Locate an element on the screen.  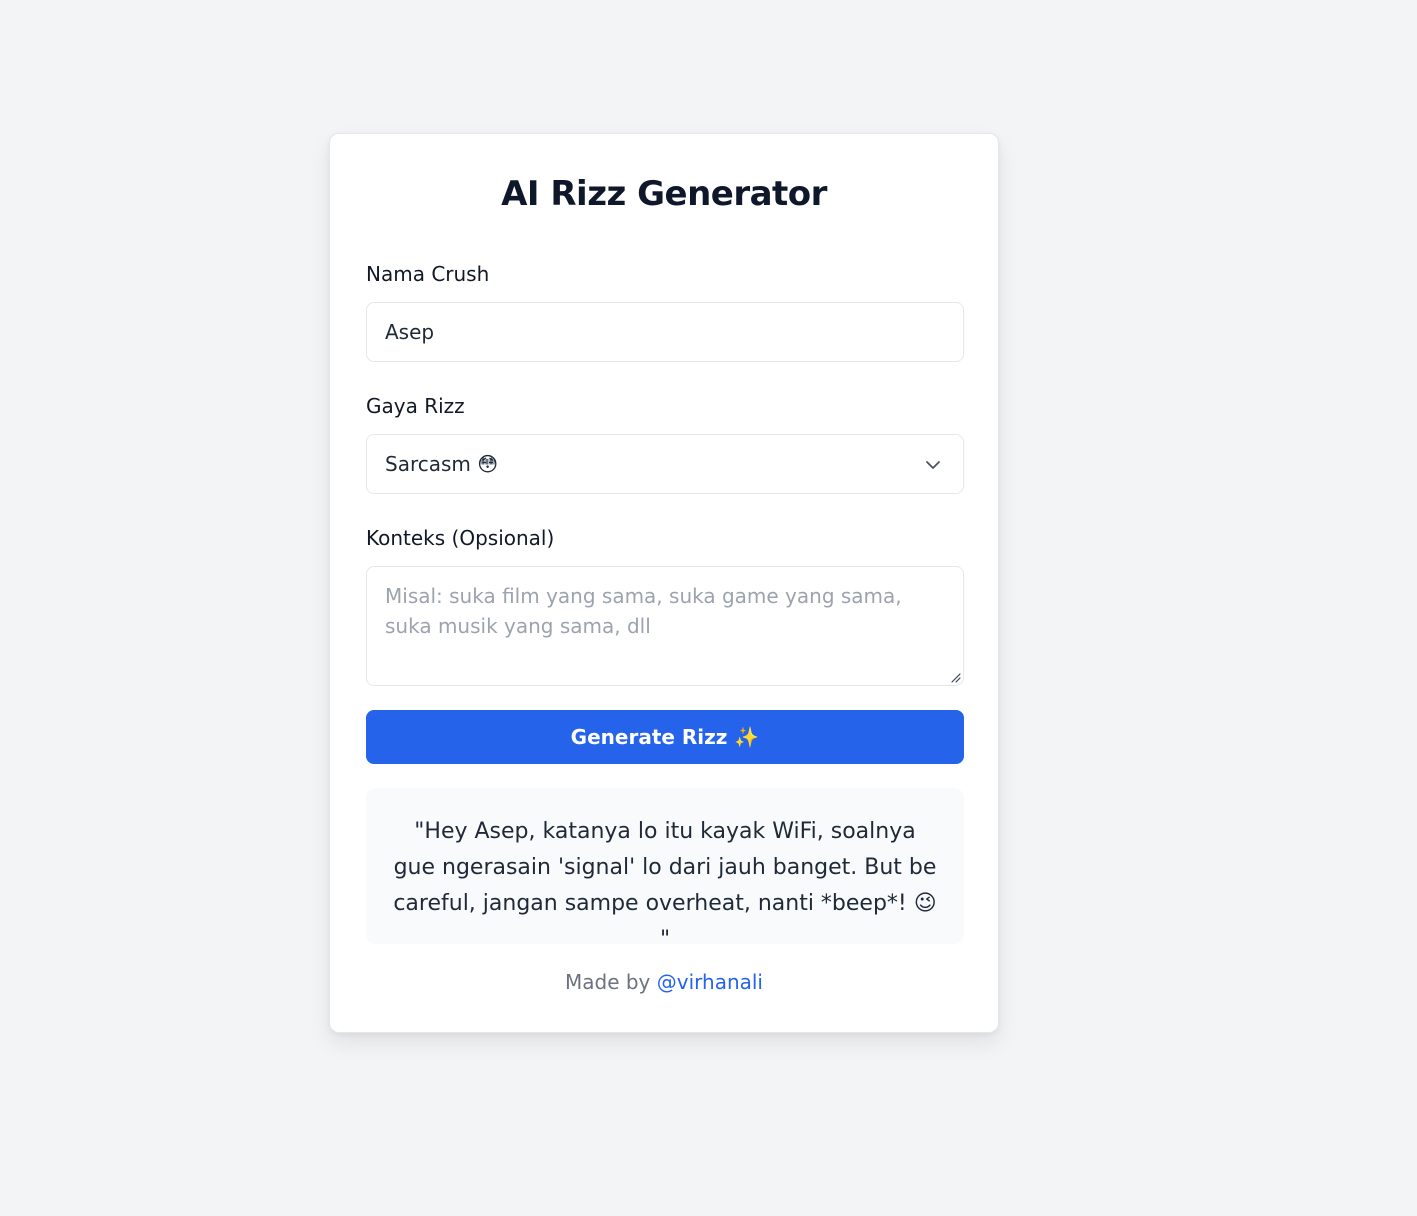
rizz-style-select: Sarcasm 😳 is located at coordinates (665, 464).